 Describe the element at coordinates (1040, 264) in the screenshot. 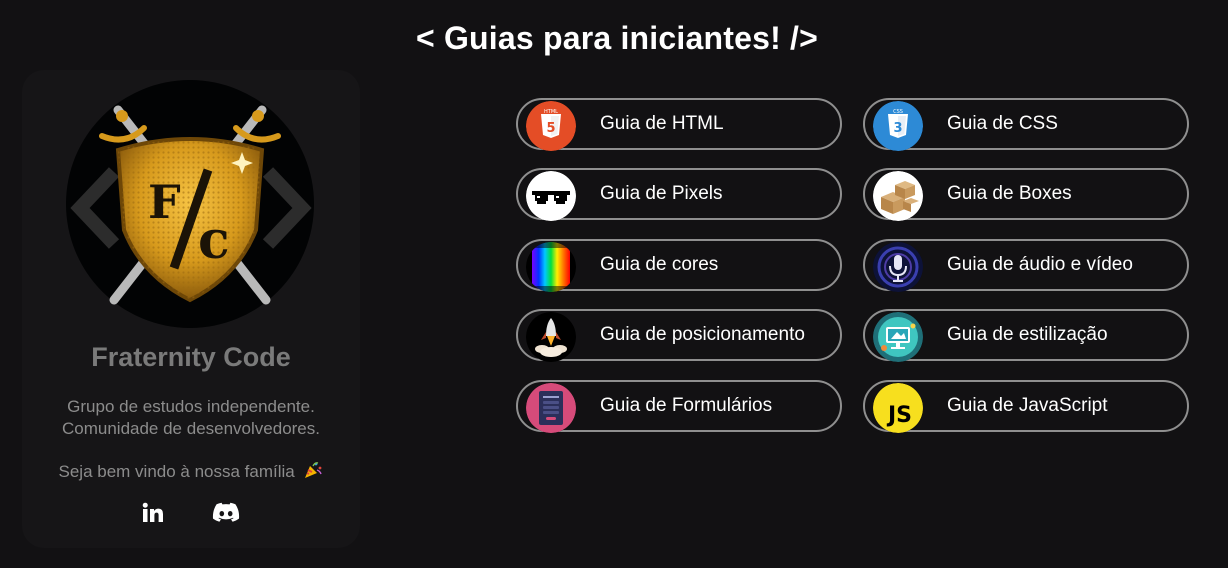

I see `guide-label: Guia de áudio e vídeo` at that location.